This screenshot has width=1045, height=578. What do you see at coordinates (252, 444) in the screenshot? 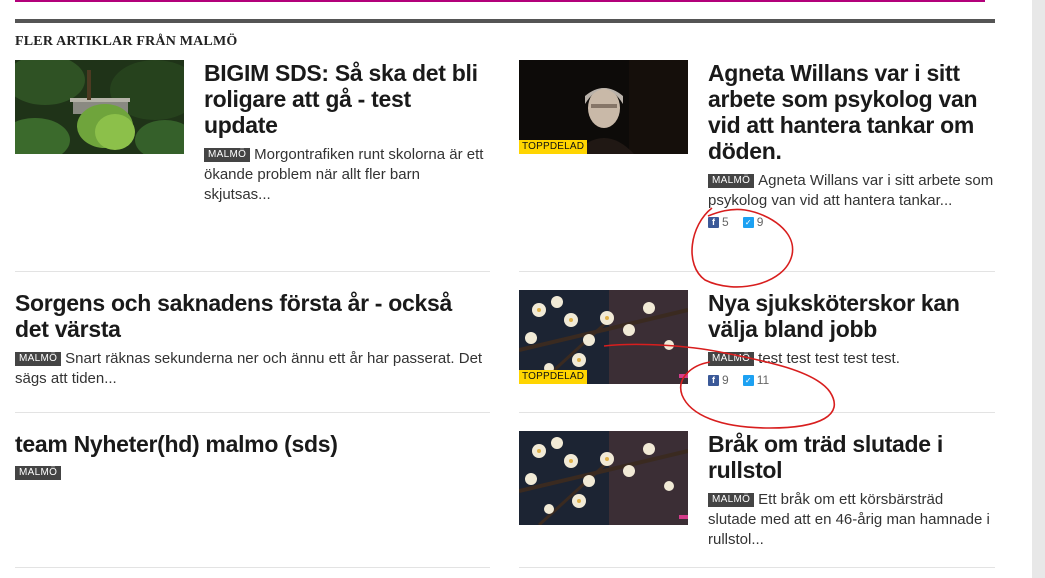
I see `article-headline: team Nyheter(hd) malmo (sds)` at bounding box center [252, 444].